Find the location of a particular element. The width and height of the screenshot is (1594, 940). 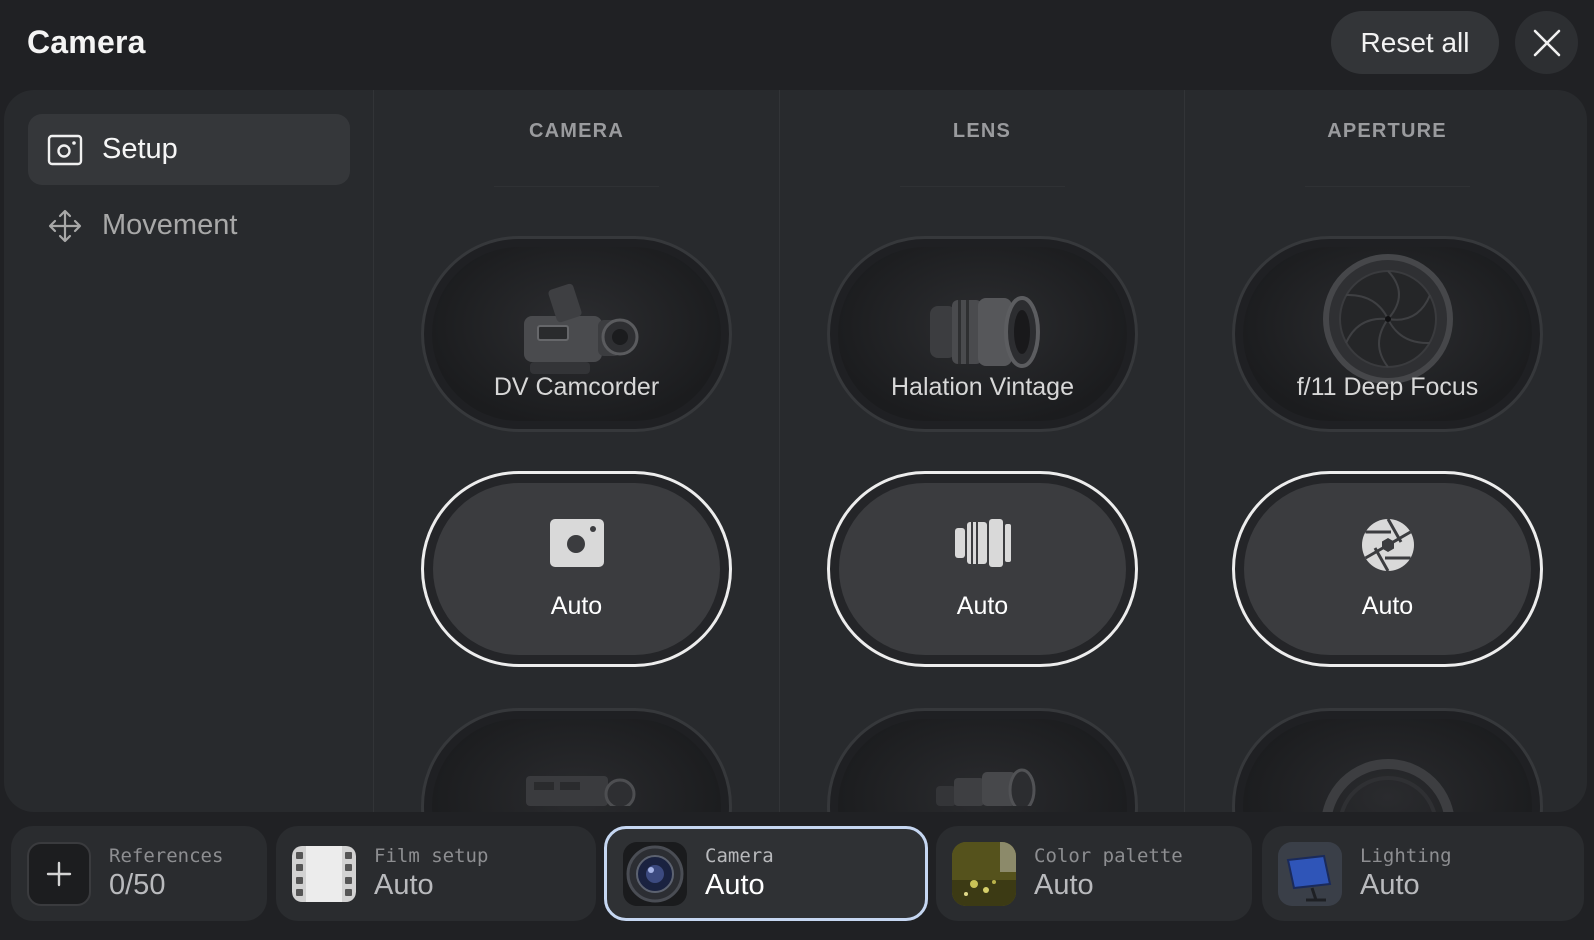

option-label: DV Camcorder is located at coordinates (576, 387).